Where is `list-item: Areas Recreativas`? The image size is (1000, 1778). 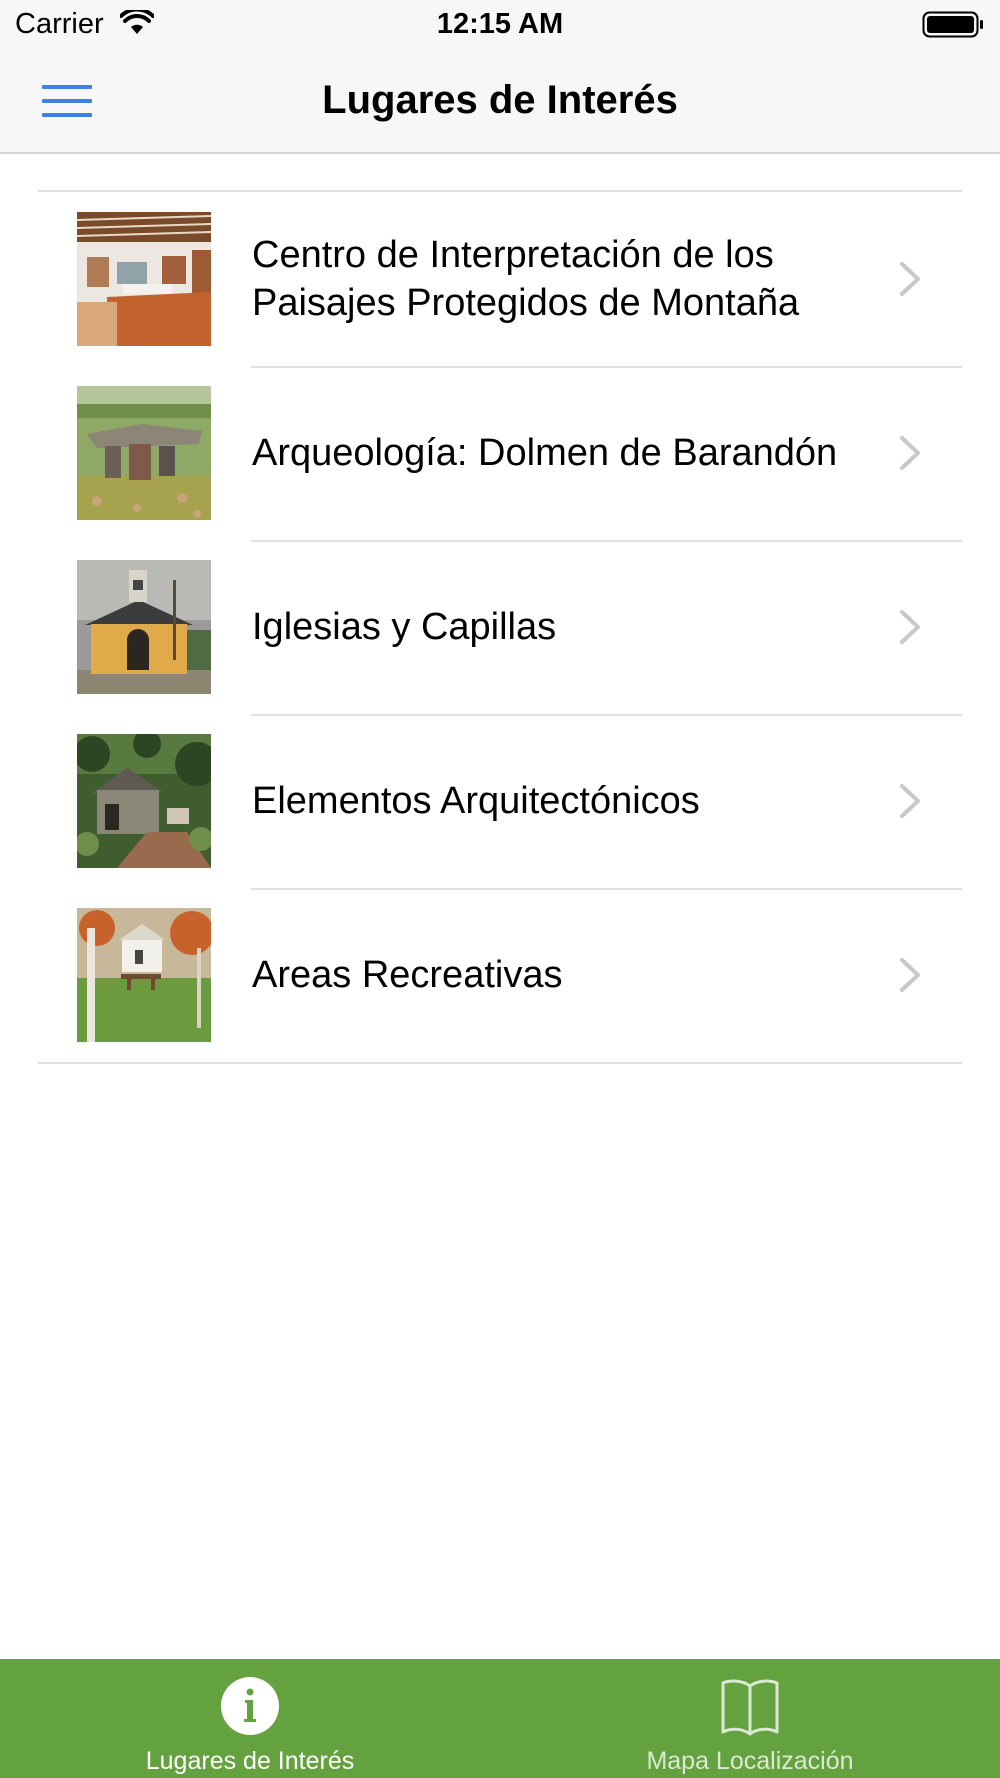 list-item: Areas Recreativas is located at coordinates (500, 975).